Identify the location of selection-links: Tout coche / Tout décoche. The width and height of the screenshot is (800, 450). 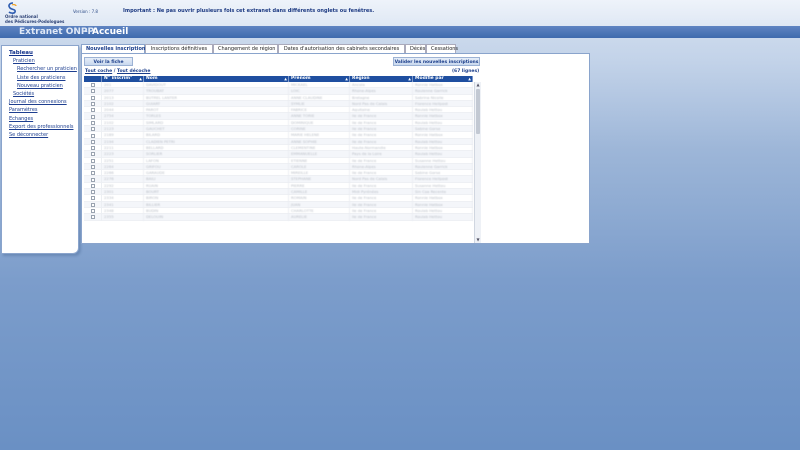
(117, 71).